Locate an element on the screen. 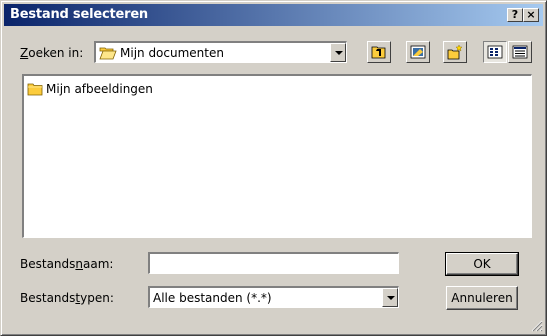  filetype-value: Alle bestanden (*.*) is located at coordinates (212, 298).